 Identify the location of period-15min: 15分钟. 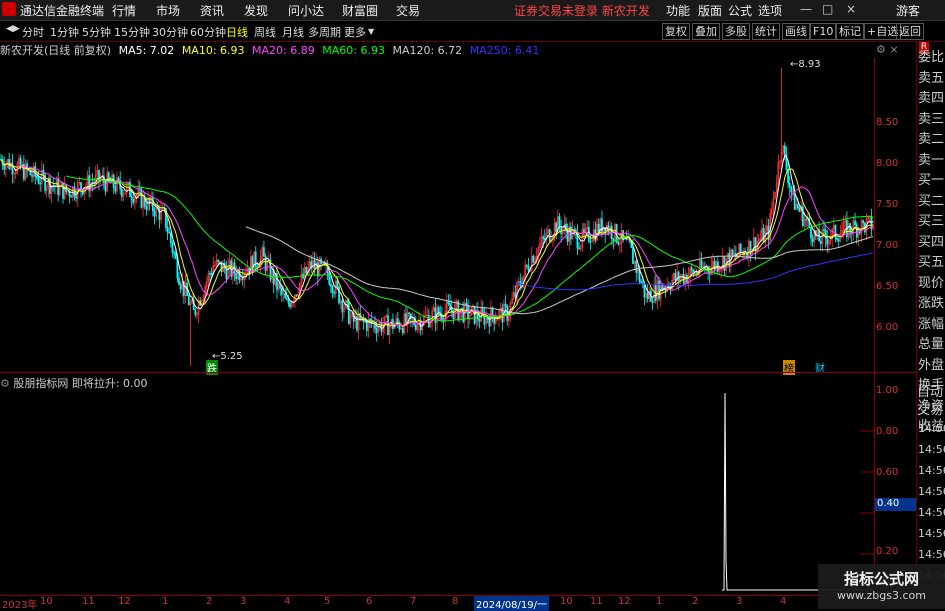
(132, 32).